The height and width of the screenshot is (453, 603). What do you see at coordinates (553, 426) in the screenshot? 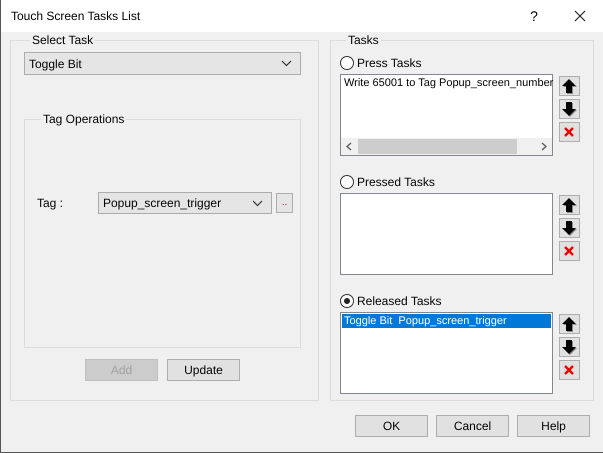
I see `dialog-button: Help` at bounding box center [553, 426].